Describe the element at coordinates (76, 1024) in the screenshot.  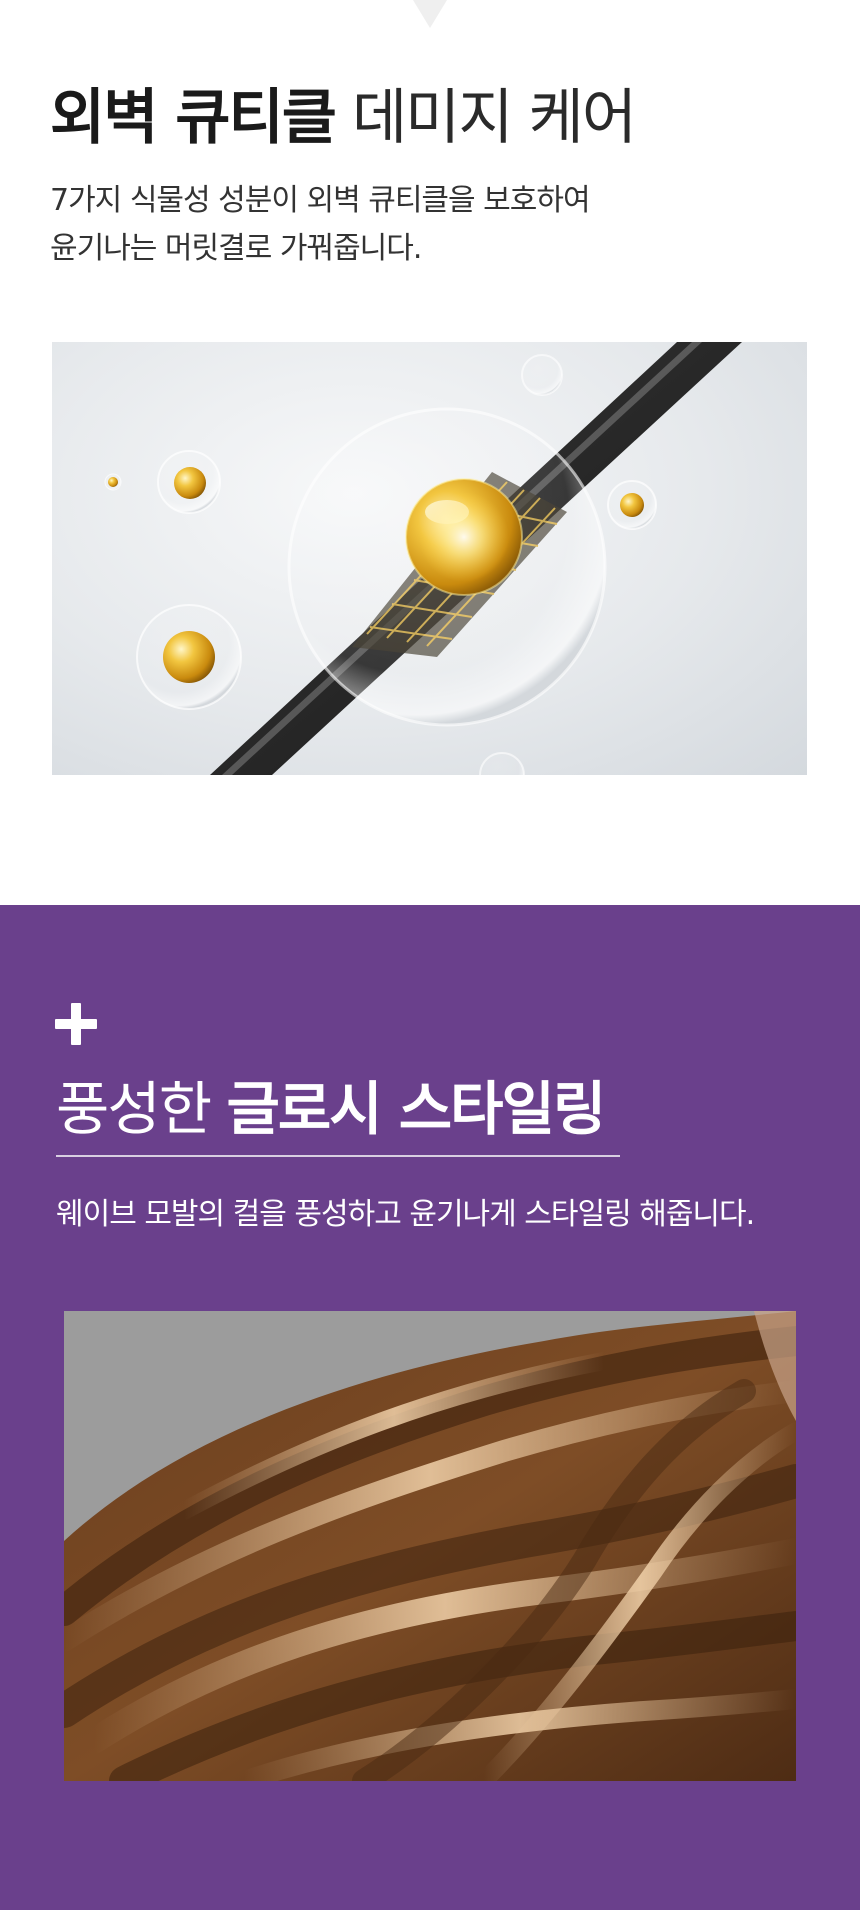
I see `plus-icon` at that location.